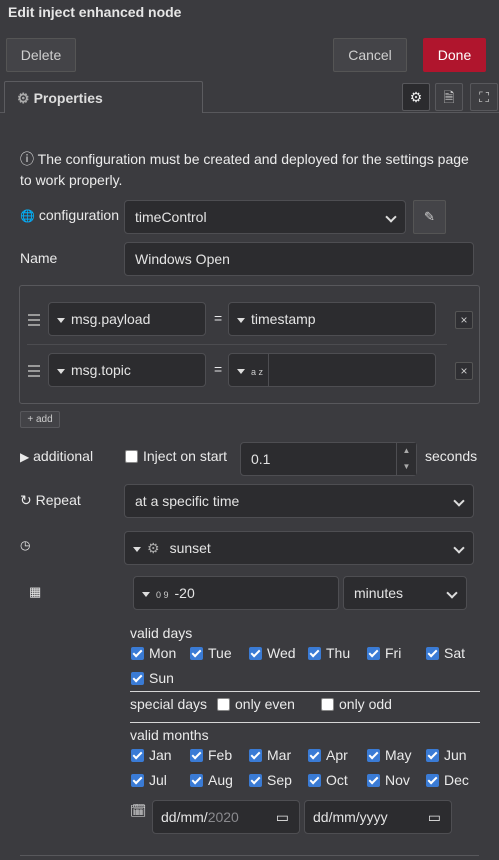 The height and width of the screenshot is (860, 499). Describe the element at coordinates (446, 755) in the screenshot. I see `month-checkbox-jun: Jun` at that location.